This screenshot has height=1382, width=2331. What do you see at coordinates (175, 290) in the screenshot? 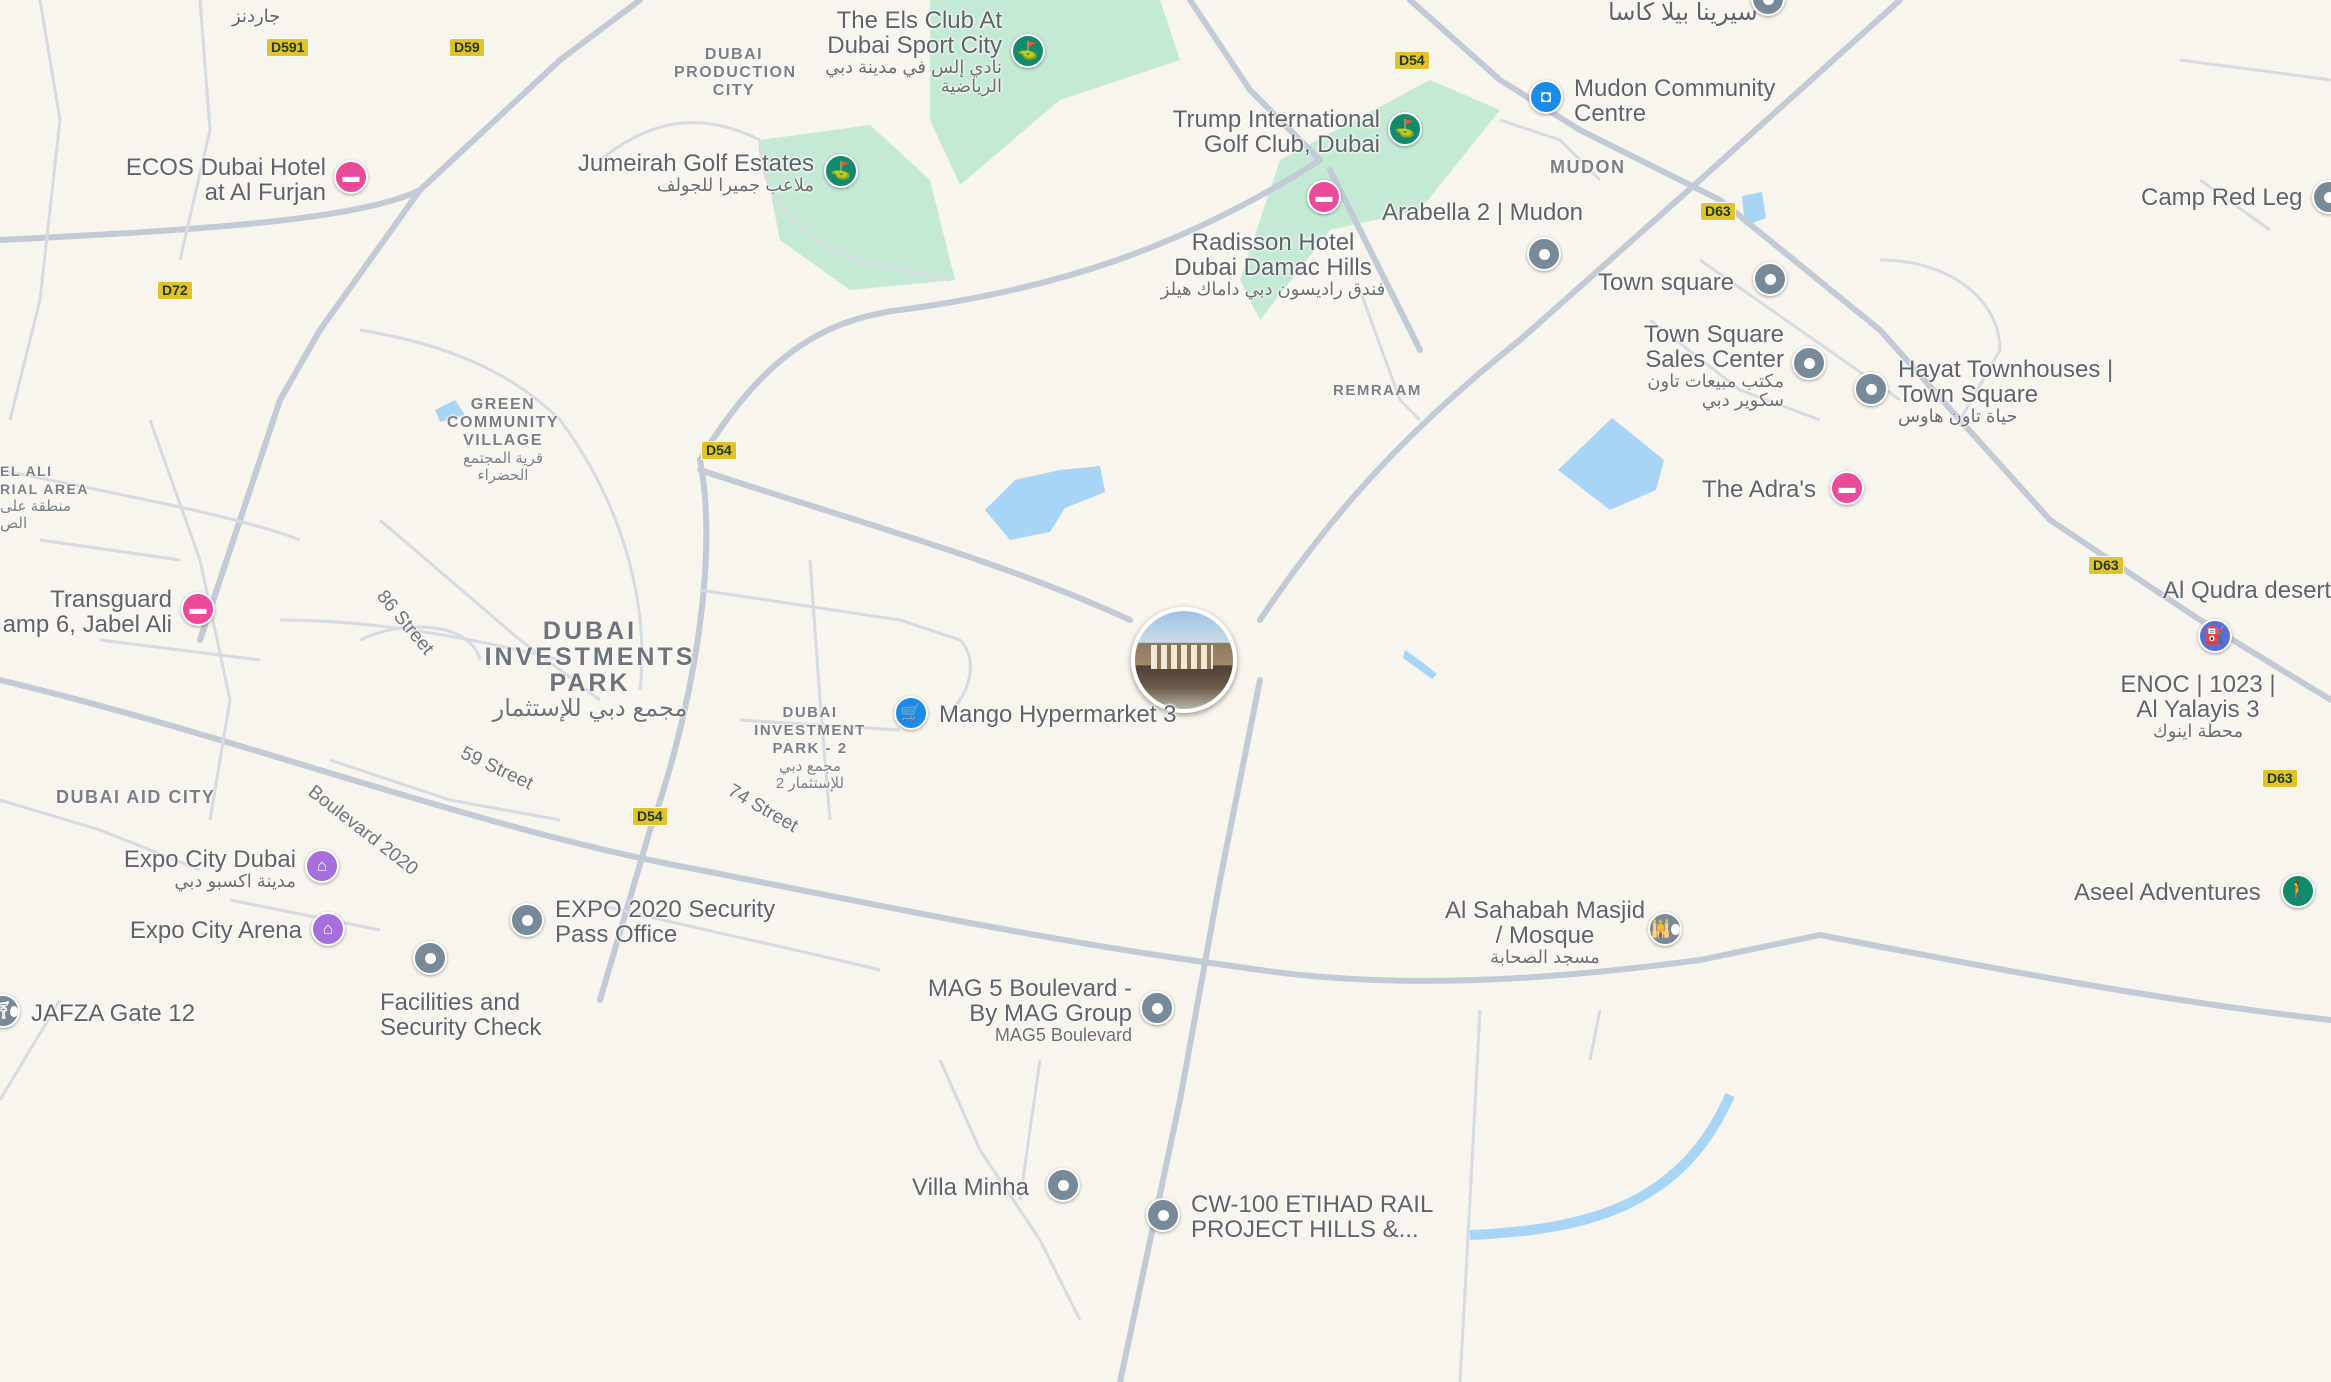
I see `road-shield: D72` at bounding box center [175, 290].